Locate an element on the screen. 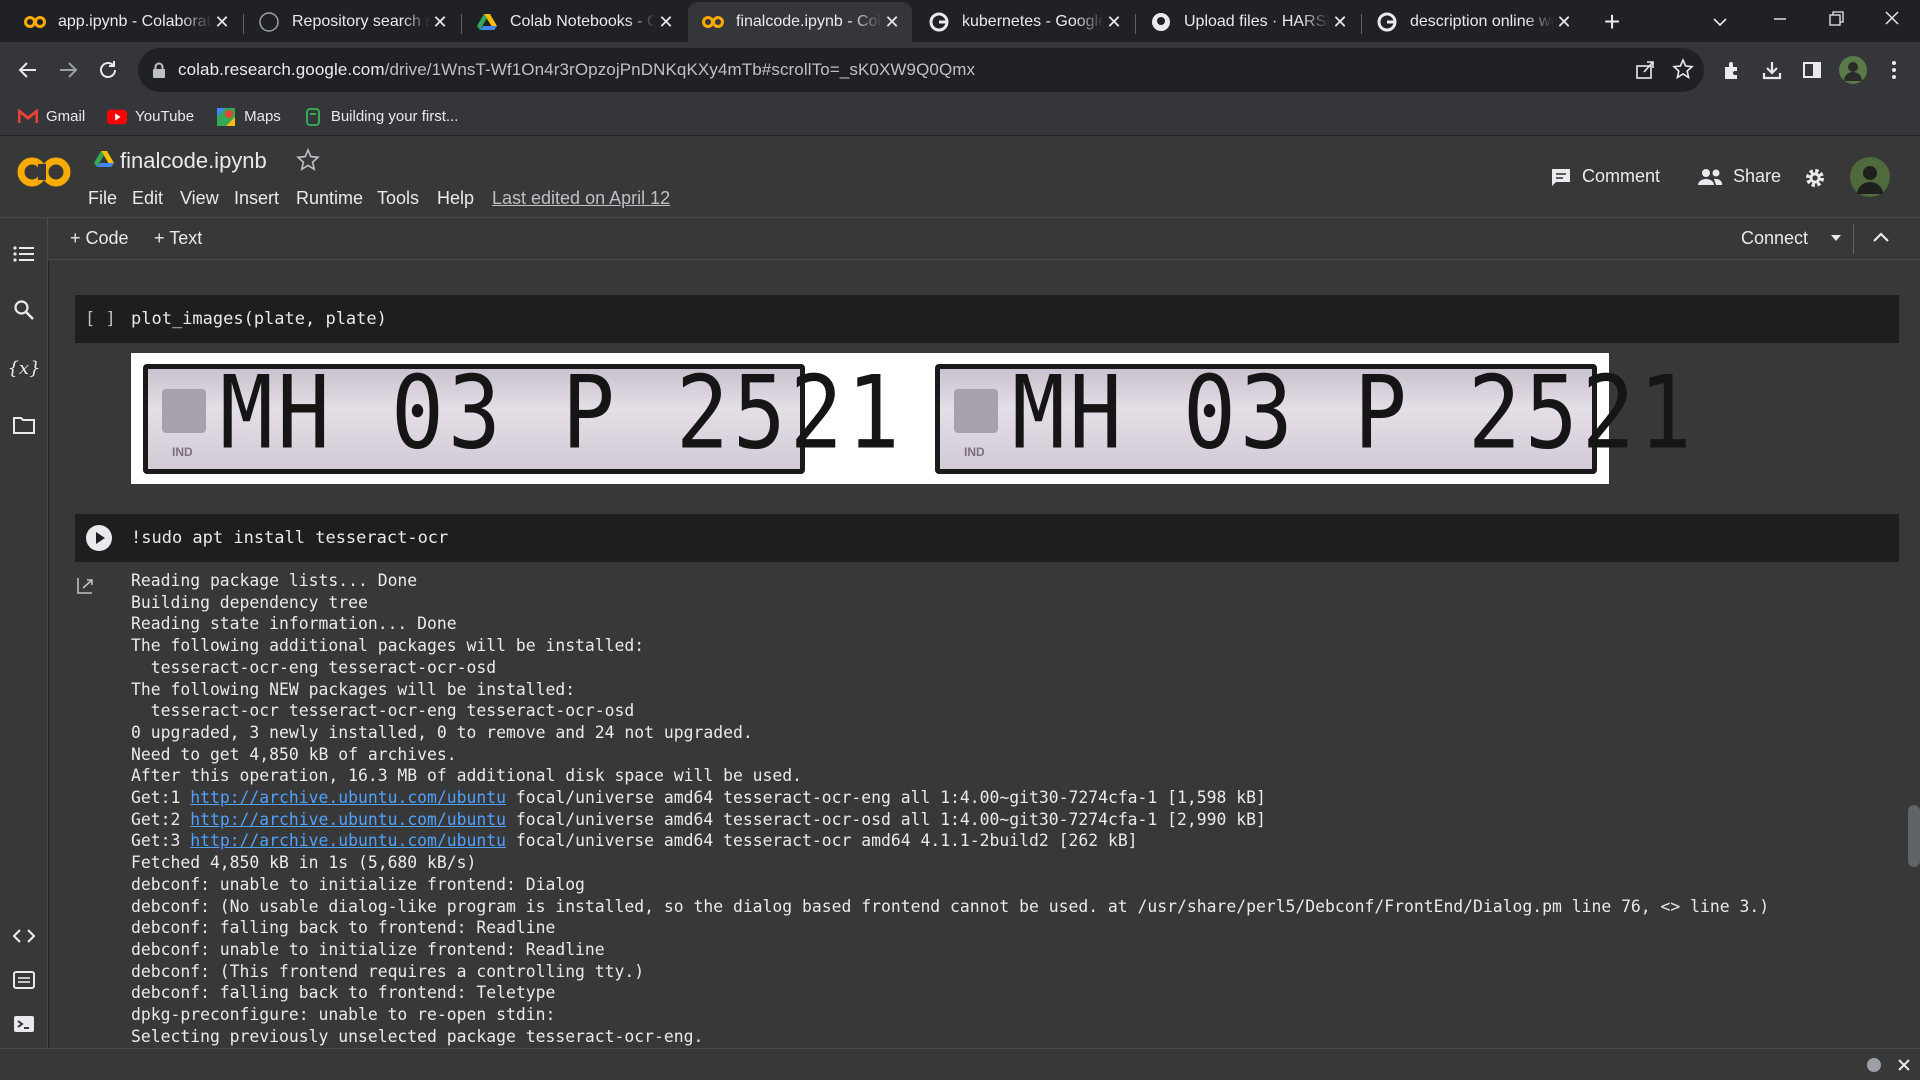 This screenshot has height=1080, width=1920. last-edited-link: Last edited on April 12 is located at coordinates (581, 198).